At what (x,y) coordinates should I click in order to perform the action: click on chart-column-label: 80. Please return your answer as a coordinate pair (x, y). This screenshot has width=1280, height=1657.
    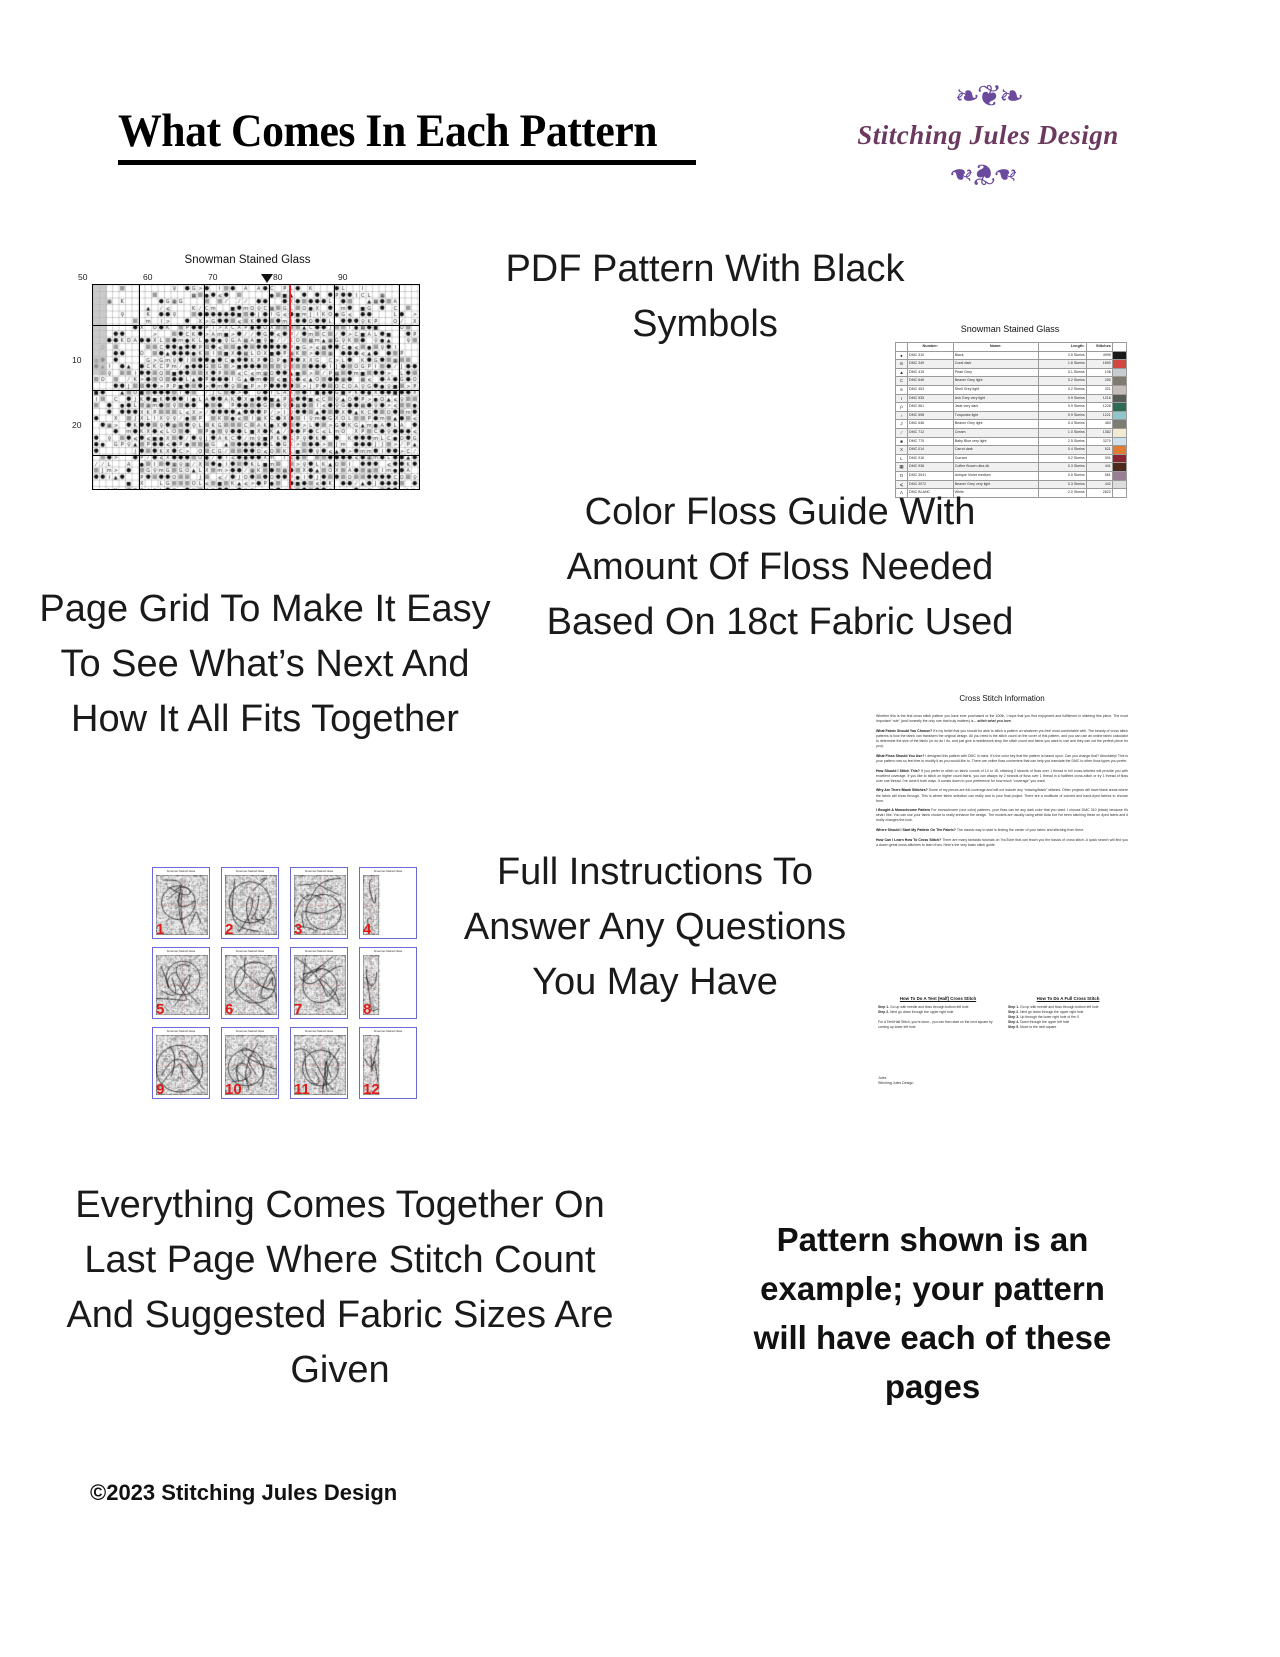
    Looking at the image, I should click on (278, 277).